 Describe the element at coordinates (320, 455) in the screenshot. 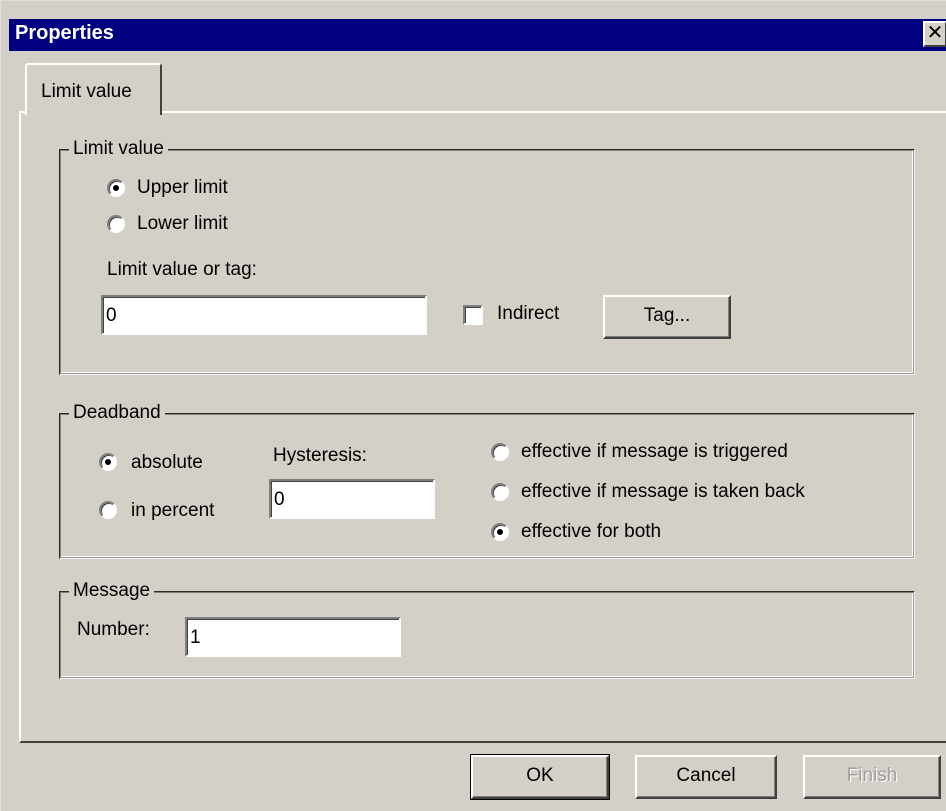

I see `hysteresis-label: Hysteresis:` at that location.